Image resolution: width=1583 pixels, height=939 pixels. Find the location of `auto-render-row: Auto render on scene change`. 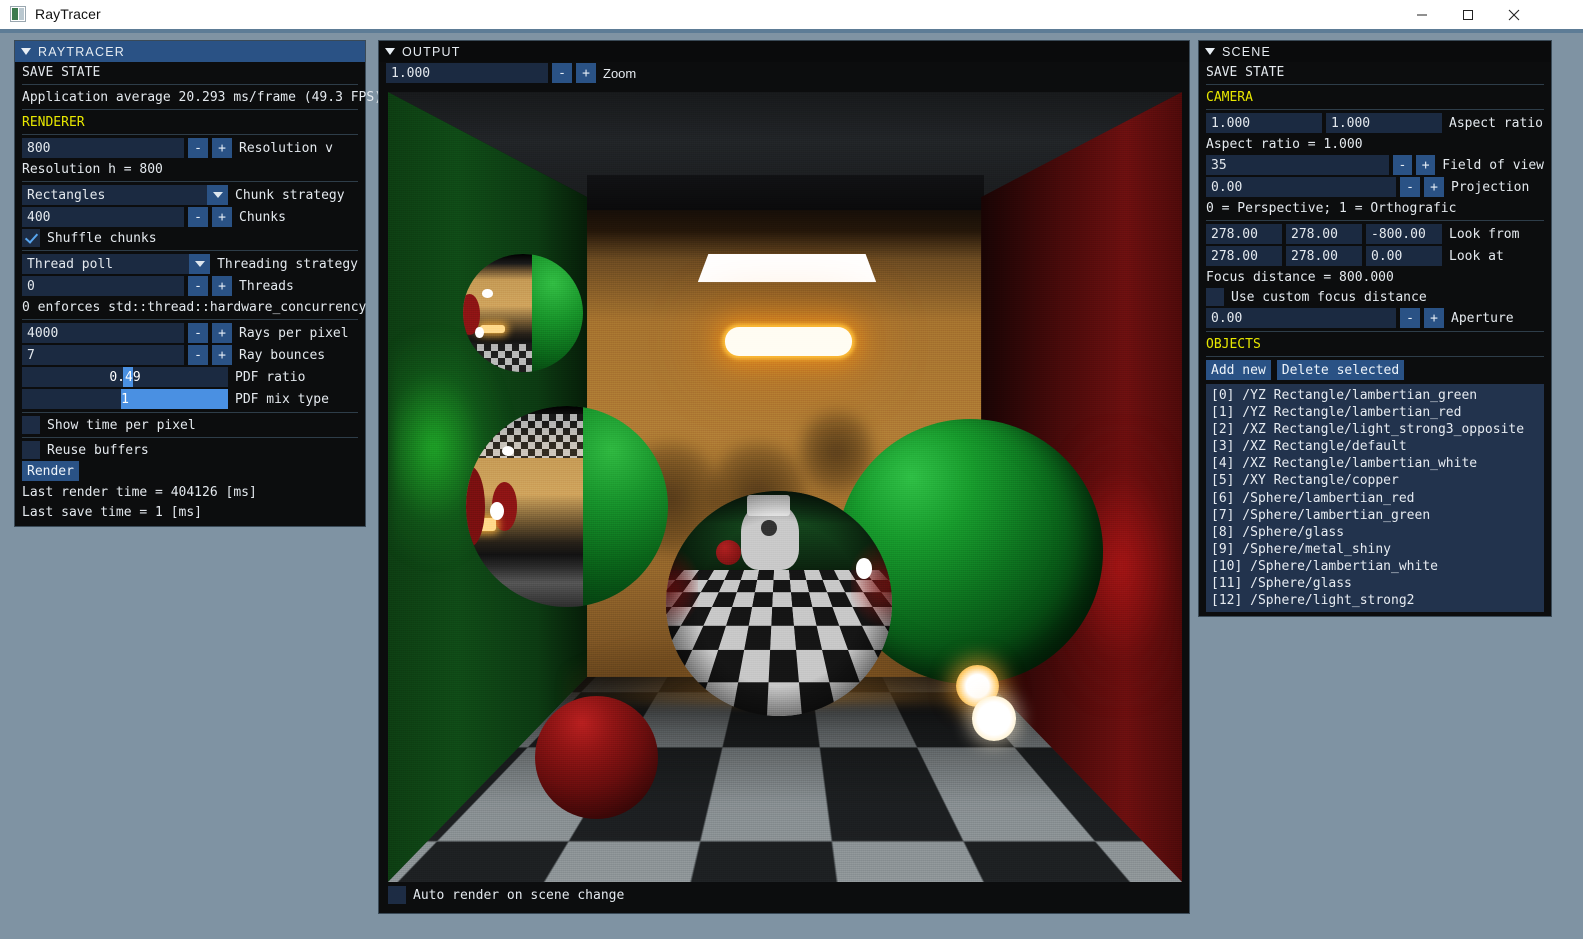

auto-render-row: Auto render on scene change is located at coordinates (506, 895).